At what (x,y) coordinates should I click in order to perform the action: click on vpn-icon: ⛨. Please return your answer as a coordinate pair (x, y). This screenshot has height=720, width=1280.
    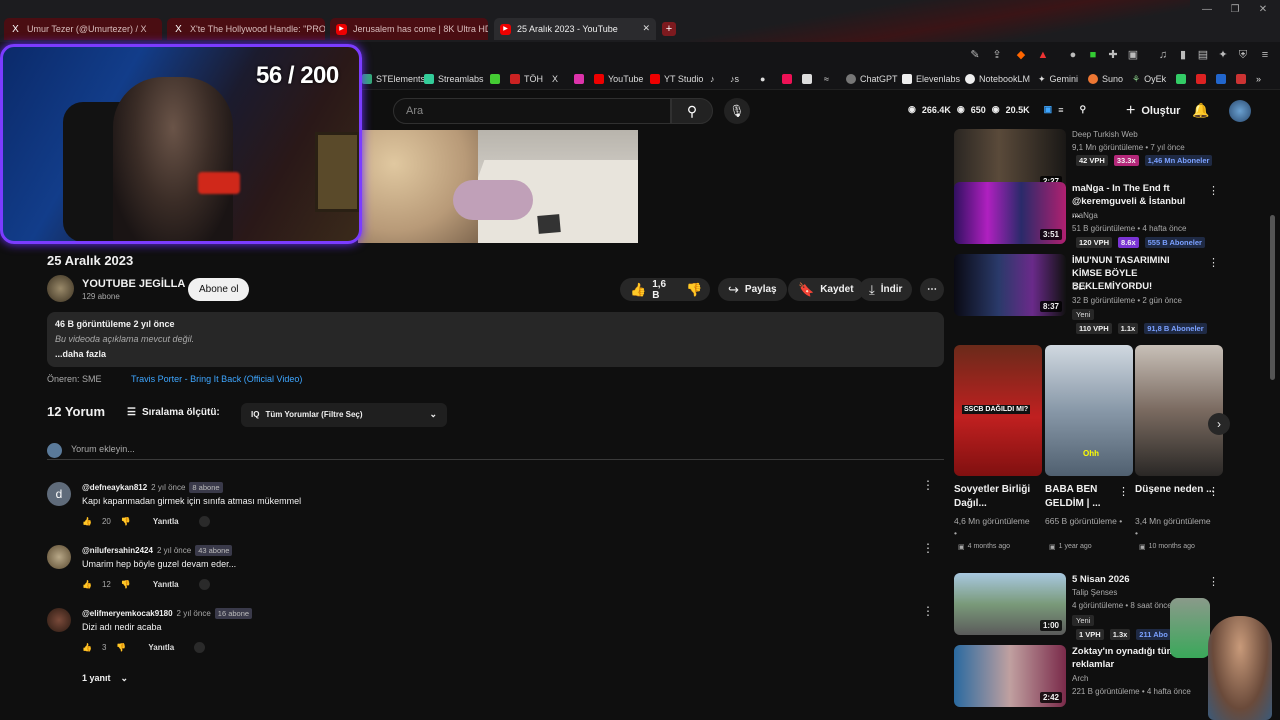
    Looking at the image, I should click on (1243, 55).